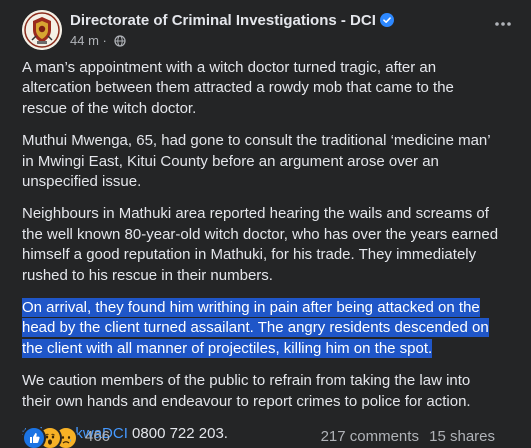  Describe the element at coordinates (503, 24) in the screenshot. I see `more-options-icon` at that location.